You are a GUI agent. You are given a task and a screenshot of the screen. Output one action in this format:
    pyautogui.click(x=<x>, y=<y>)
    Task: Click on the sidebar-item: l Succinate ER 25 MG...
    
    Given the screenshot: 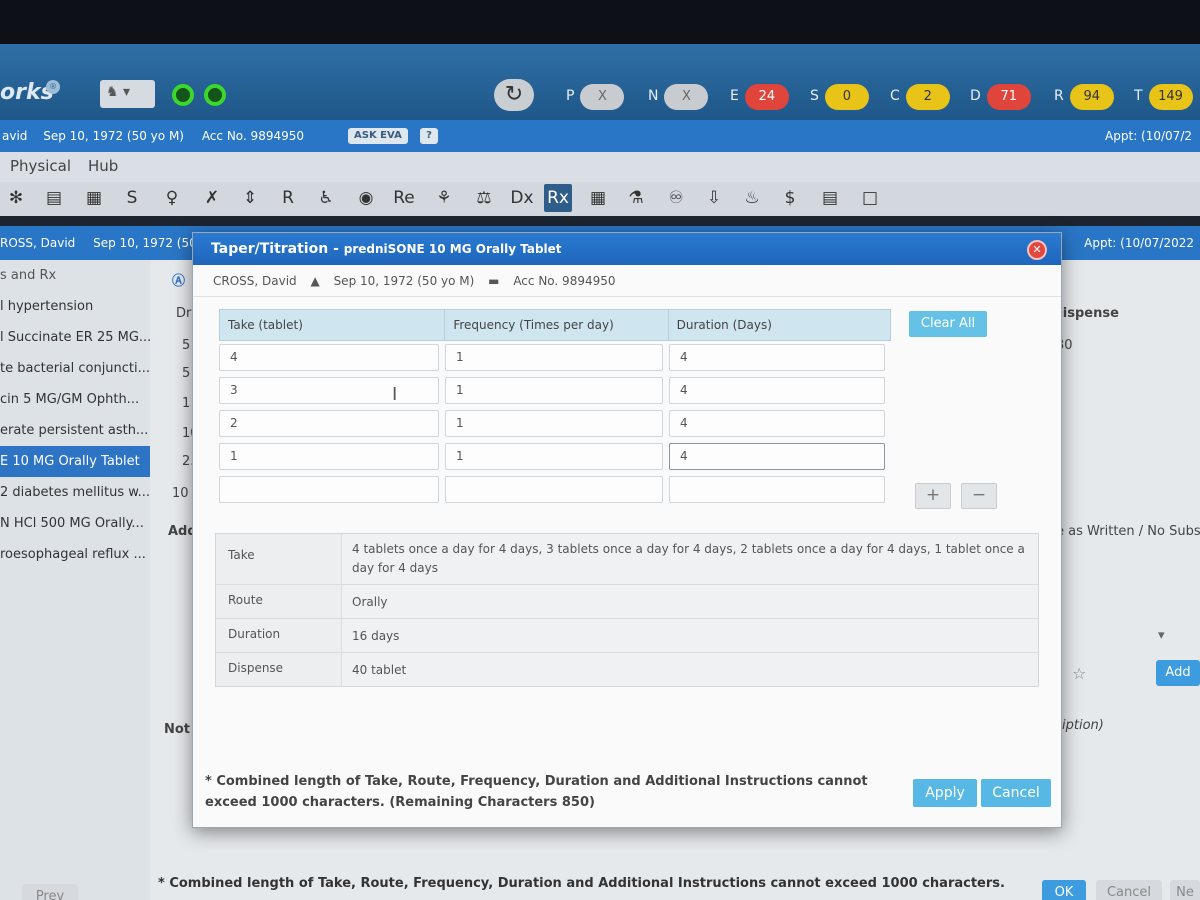 What is the action you would take?
    pyautogui.click(x=75, y=337)
    